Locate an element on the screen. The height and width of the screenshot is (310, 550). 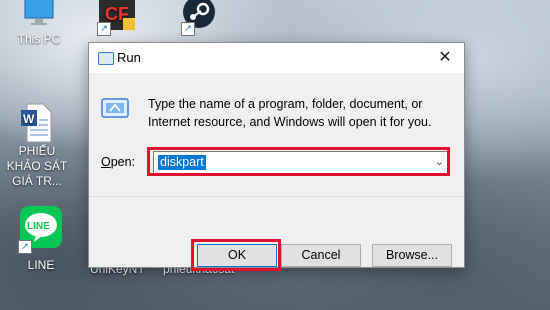
dialog-titlebar: Run ✕ is located at coordinates (276, 58).